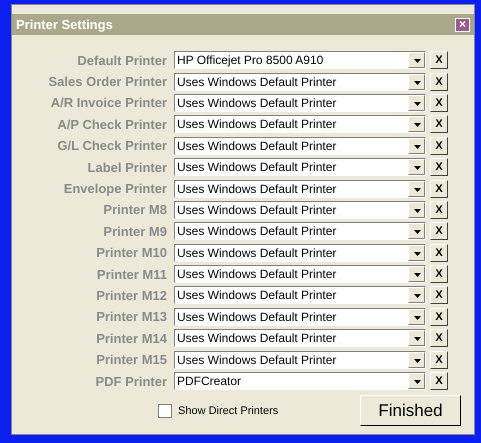 The width and height of the screenshot is (481, 443). I want to click on printer-label: G/L Check Printer, so click(111, 146).